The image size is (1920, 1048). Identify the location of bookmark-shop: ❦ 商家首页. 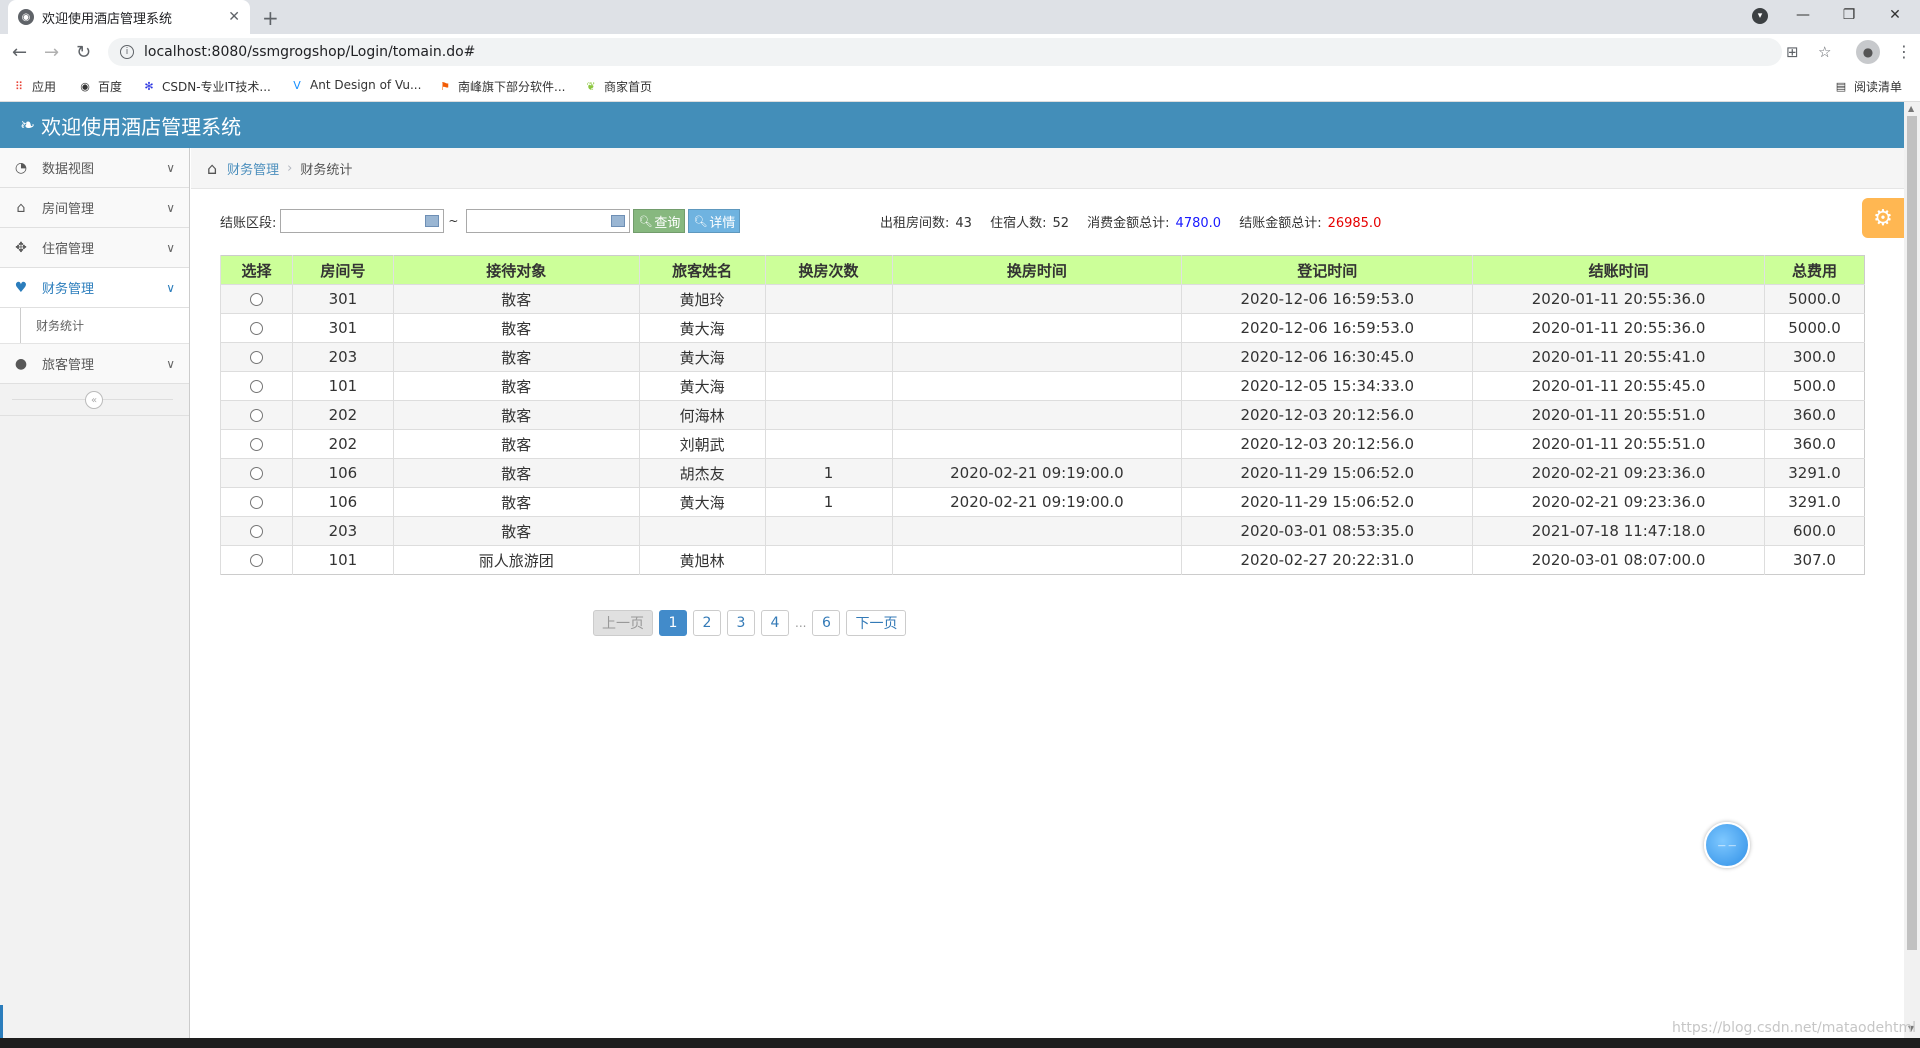
(618, 86).